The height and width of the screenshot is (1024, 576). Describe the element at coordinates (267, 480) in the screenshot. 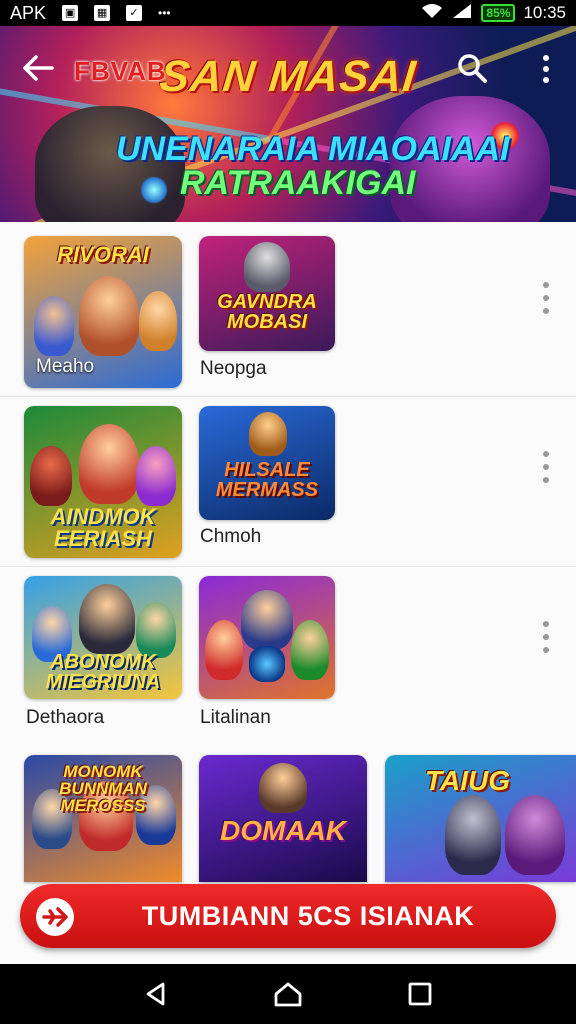

I see `game-art-title: HILSALE MERMASS` at that location.